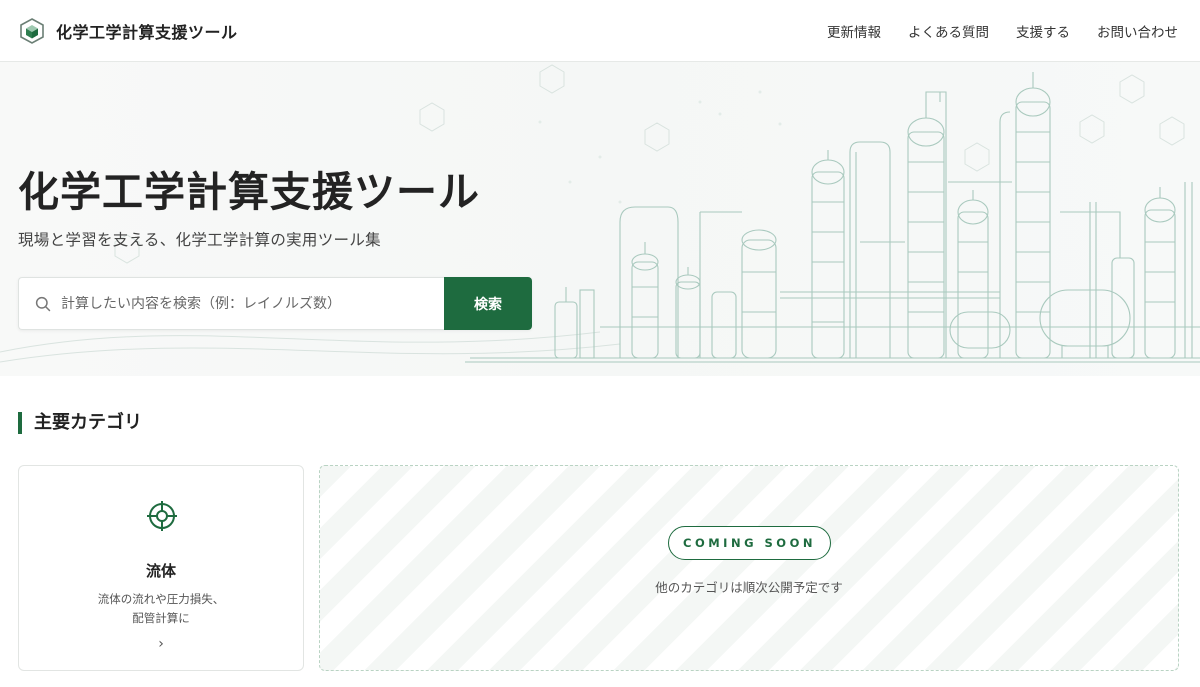 The image size is (1200, 687). Describe the element at coordinates (161, 618) in the screenshot. I see `category-card-description-line: 配管計算に` at that location.